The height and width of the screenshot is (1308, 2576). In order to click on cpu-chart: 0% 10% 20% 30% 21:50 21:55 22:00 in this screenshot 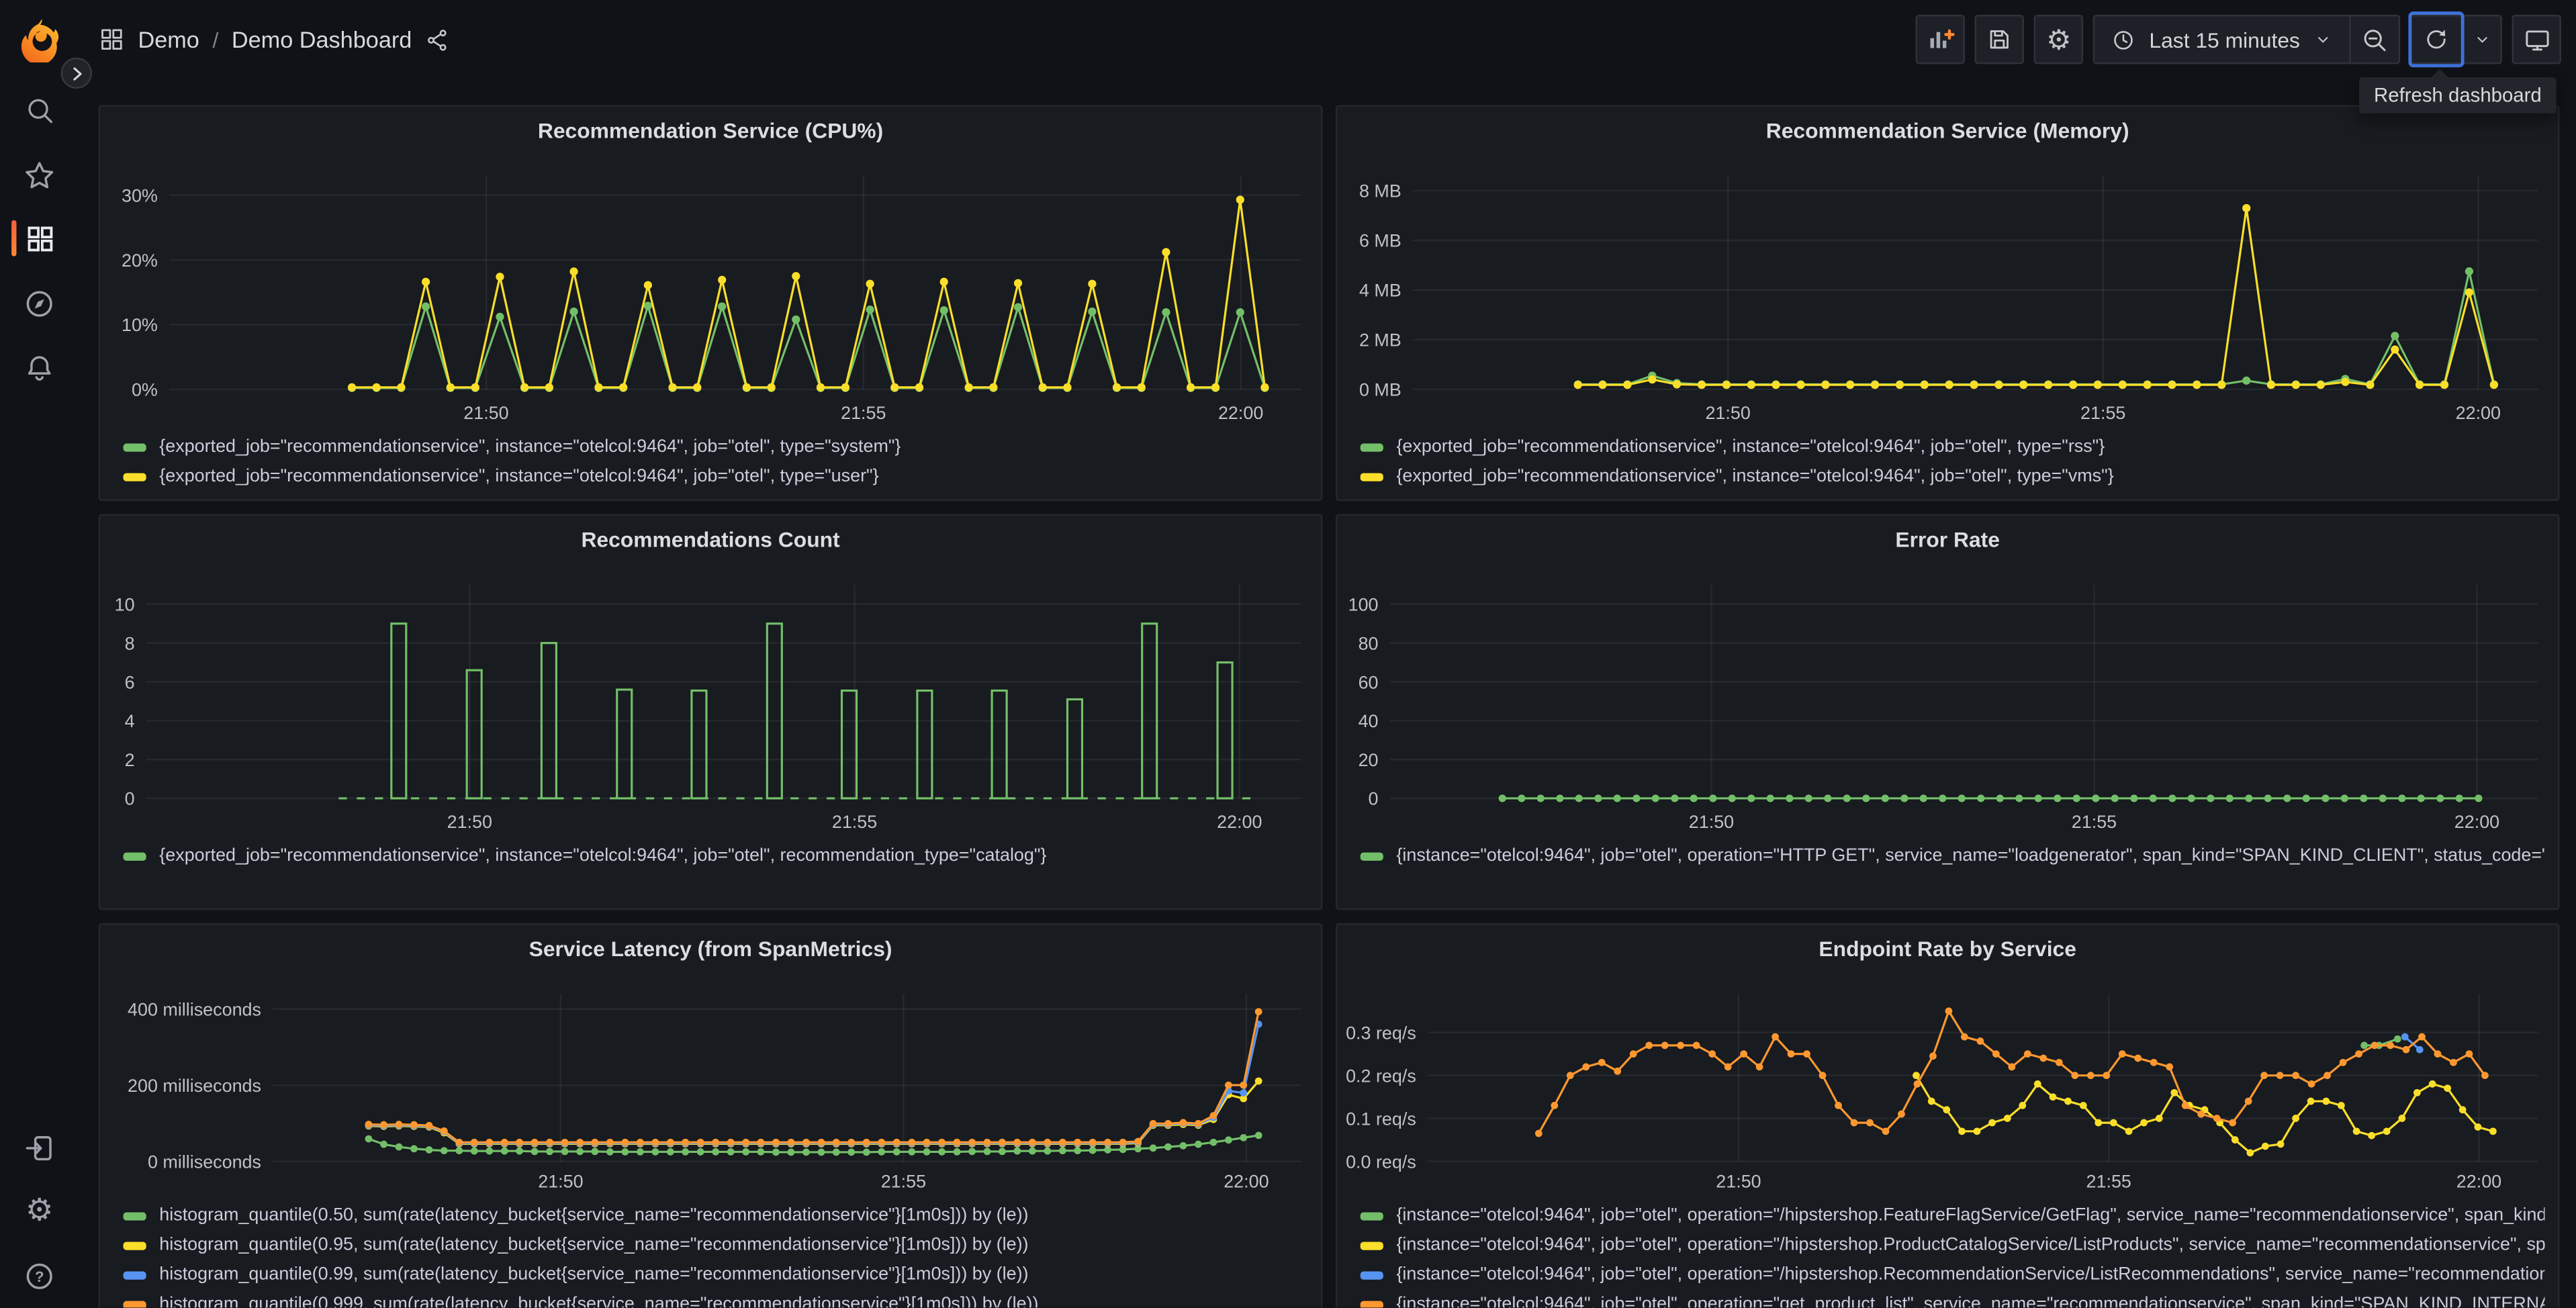, I will do `click(710, 291)`.